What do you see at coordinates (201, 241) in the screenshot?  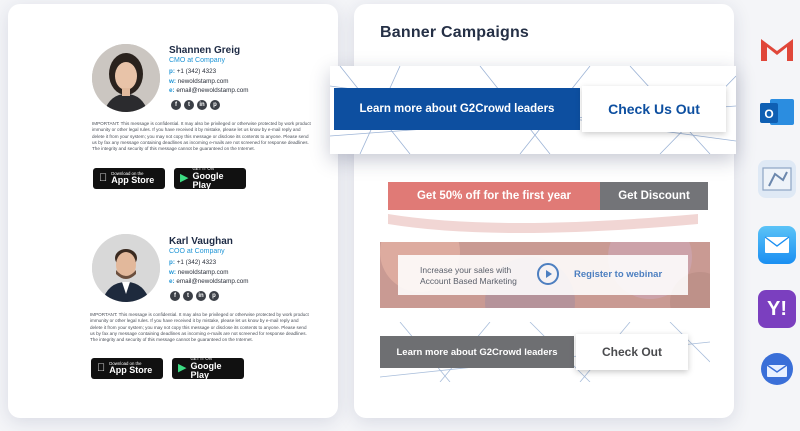 I see `signature-name: Karl Vaughan` at bounding box center [201, 241].